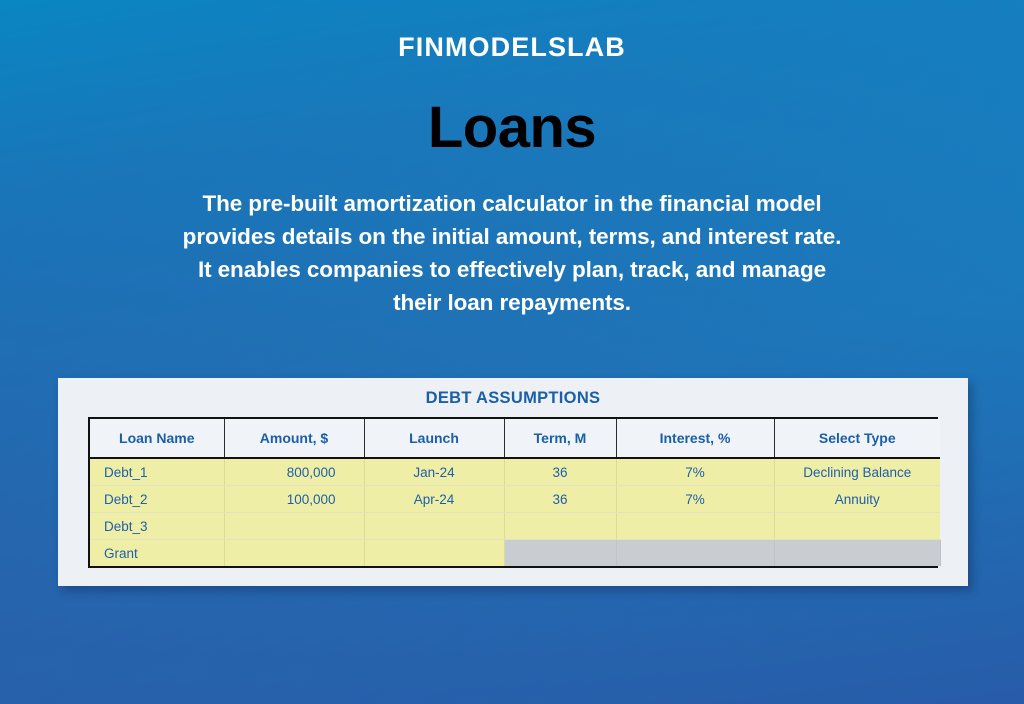 The height and width of the screenshot is (704, 1024). I want to click on cell-launch: Apr-24, so click(434, 499).